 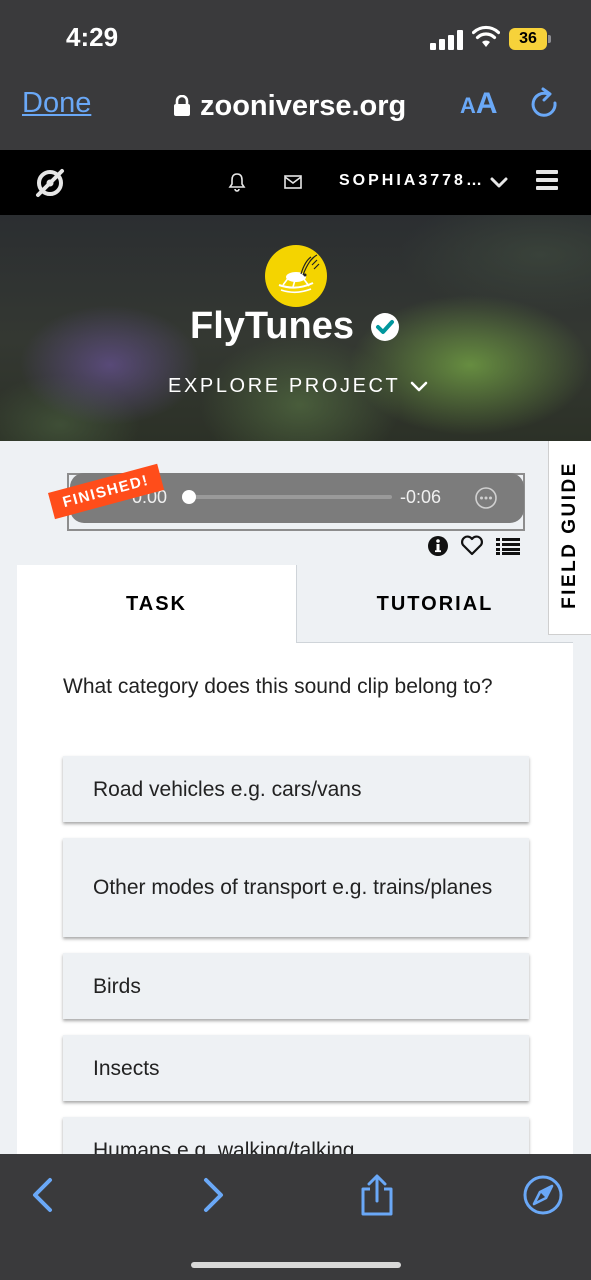 I want to click on audio-remaining-time: -0:06, so click(x=421, y=497).